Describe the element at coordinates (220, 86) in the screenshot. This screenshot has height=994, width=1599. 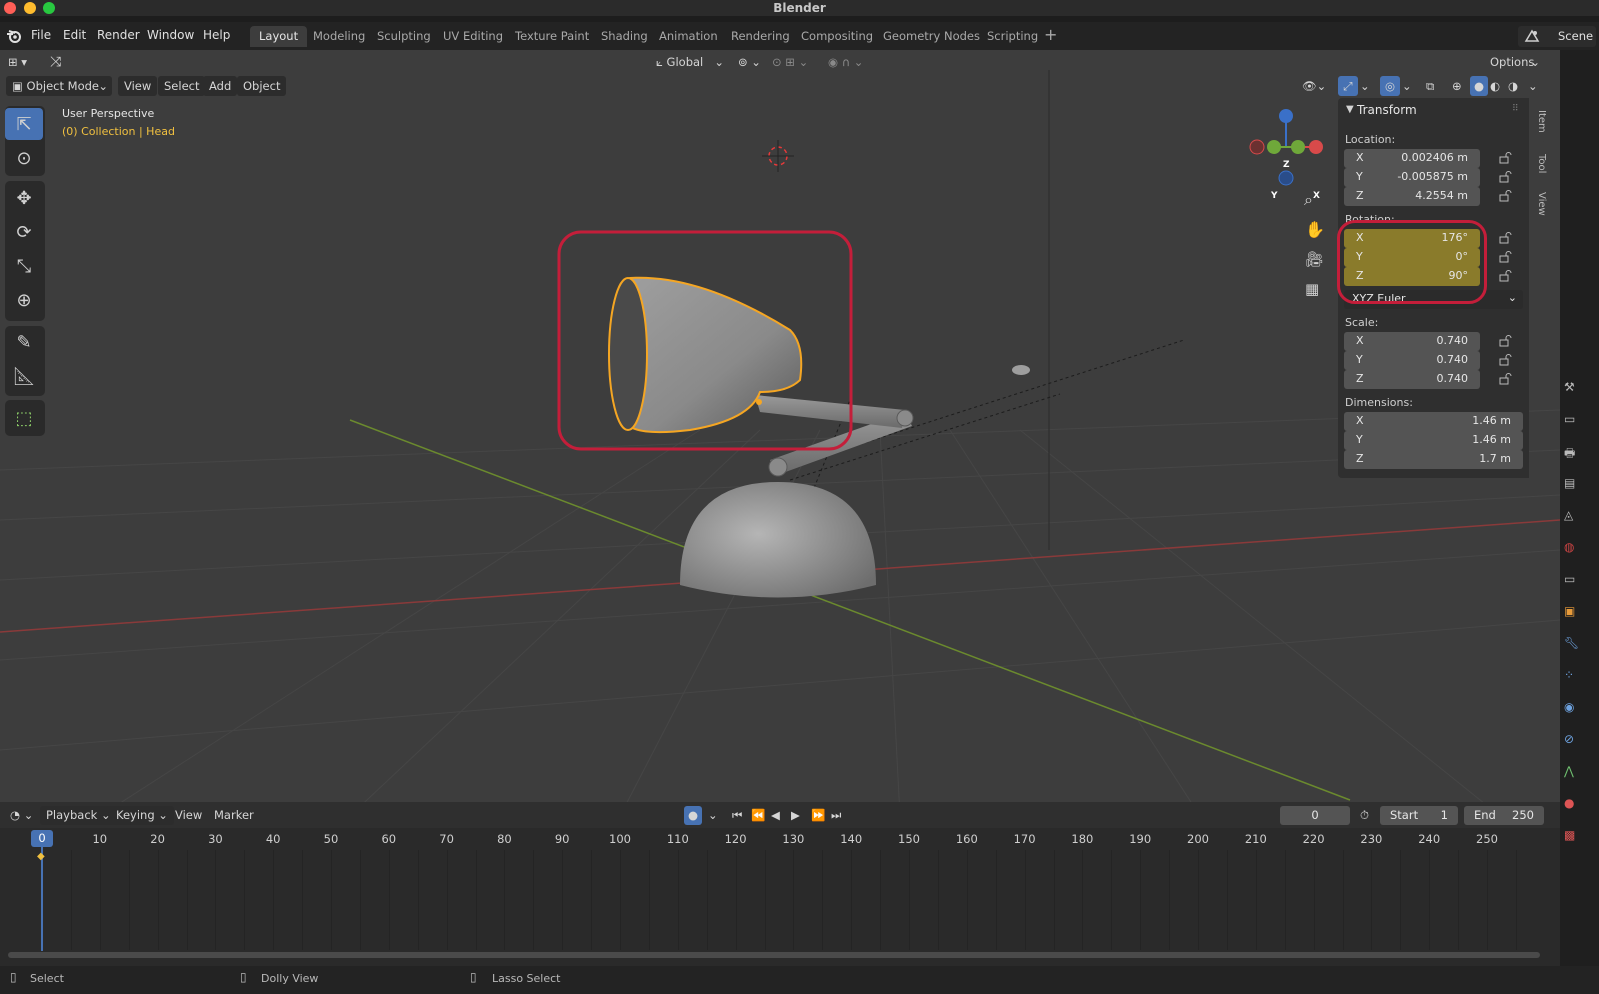
I see `add-menu: Add` at that location.